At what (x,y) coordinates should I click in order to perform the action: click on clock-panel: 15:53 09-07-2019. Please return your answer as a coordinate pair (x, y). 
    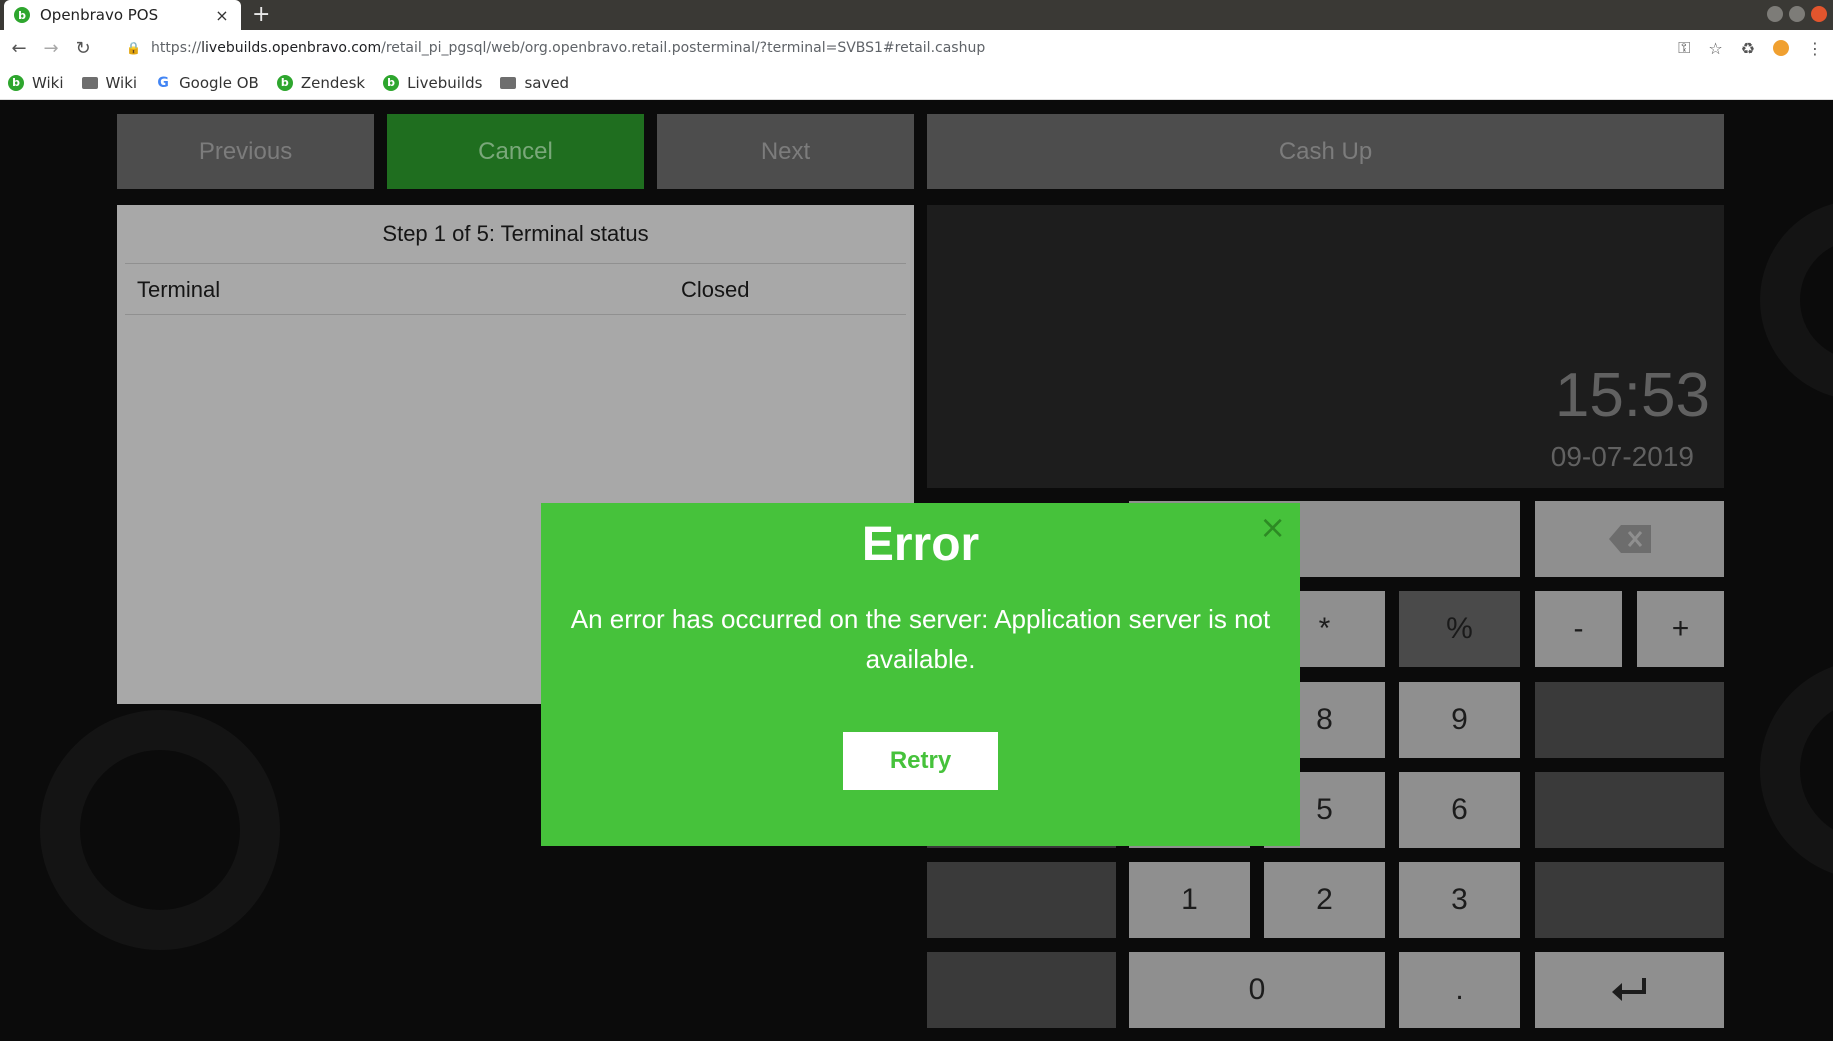
    Looking at the image, I should click on (1325, 346).